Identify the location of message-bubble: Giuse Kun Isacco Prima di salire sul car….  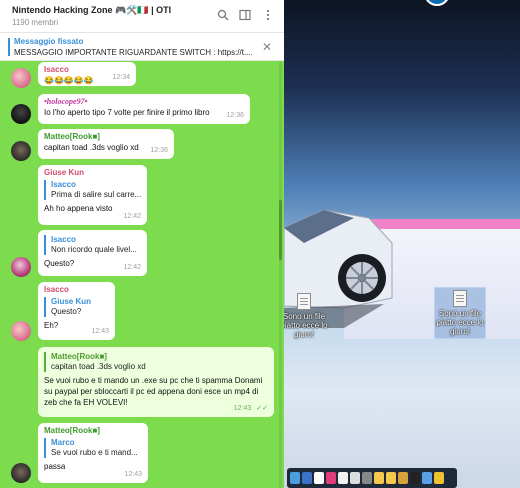
(92, 195).